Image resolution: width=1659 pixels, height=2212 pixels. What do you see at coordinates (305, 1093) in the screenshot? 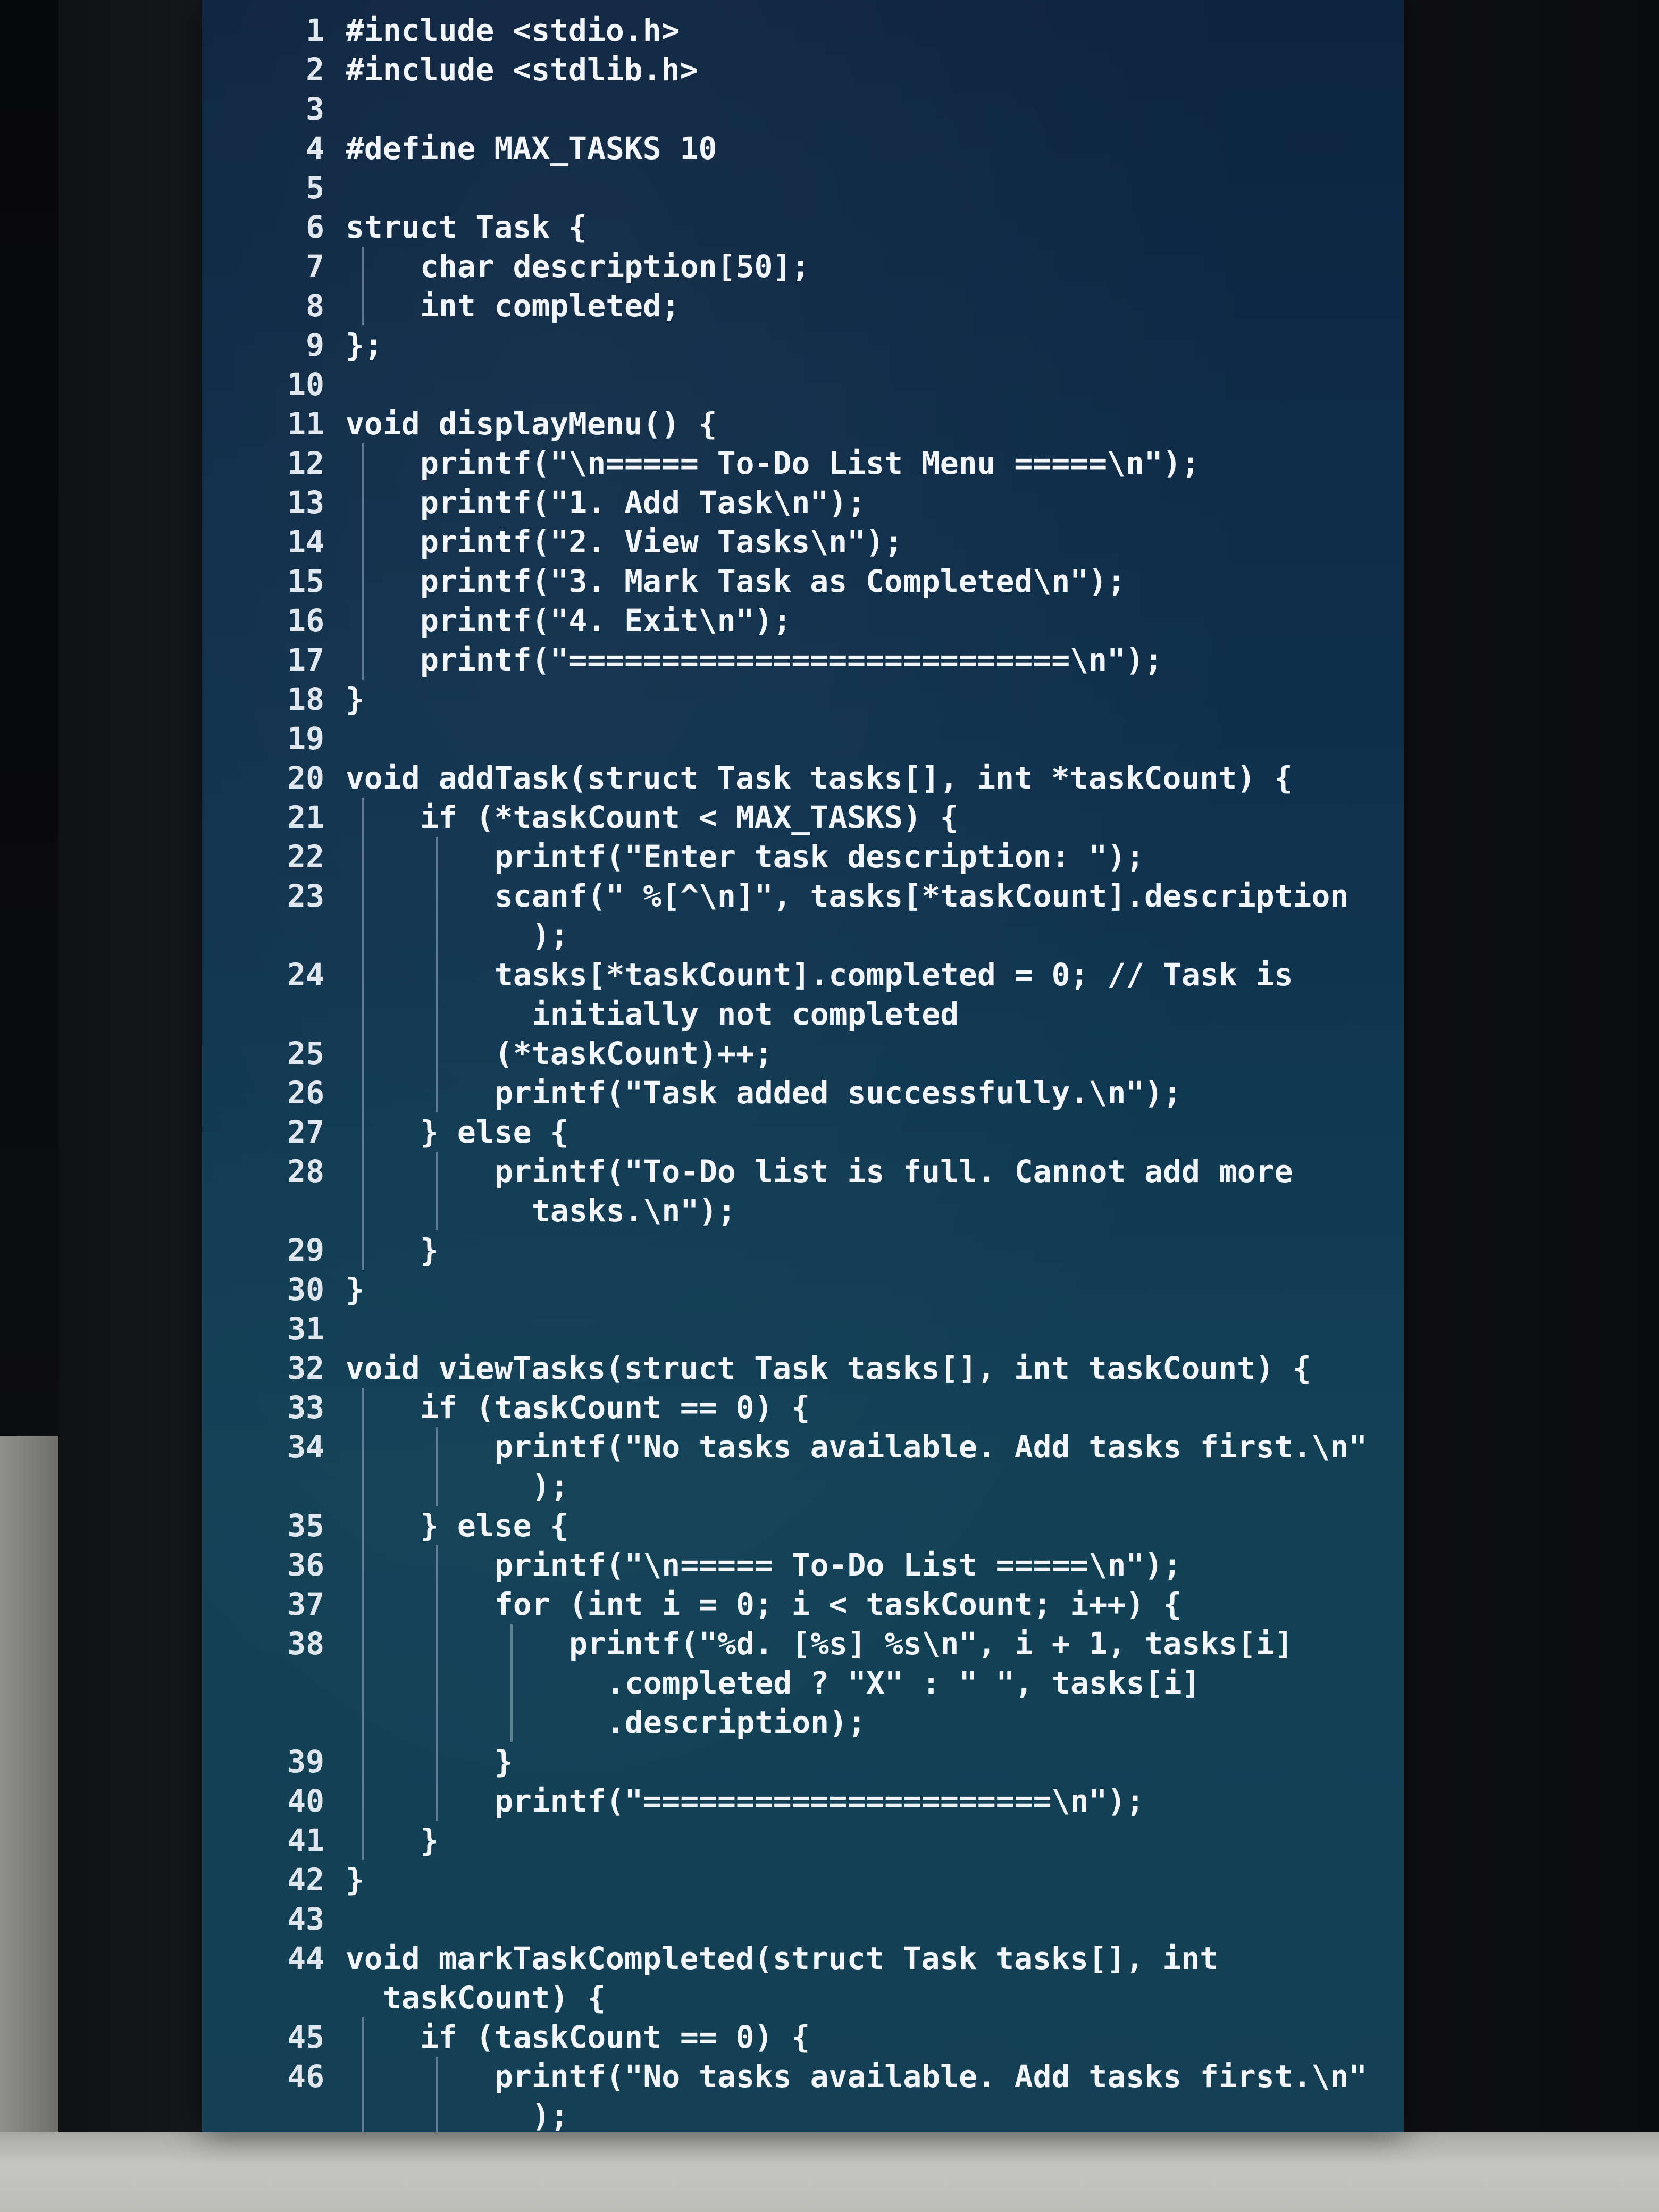
I see `line-number: 26` at bounding box center [305, 1093].